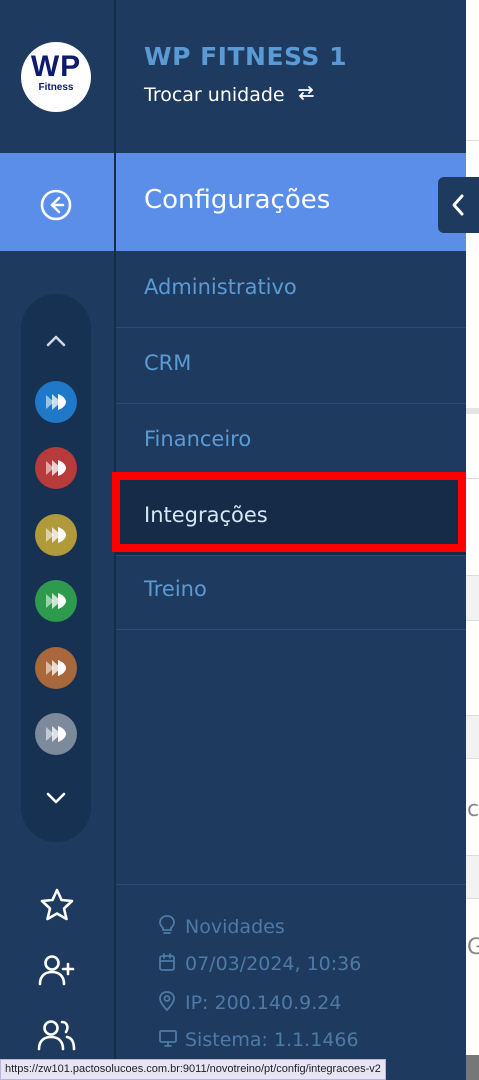  I want to click on menu-item-label: Financeiro, so click(198, 439).